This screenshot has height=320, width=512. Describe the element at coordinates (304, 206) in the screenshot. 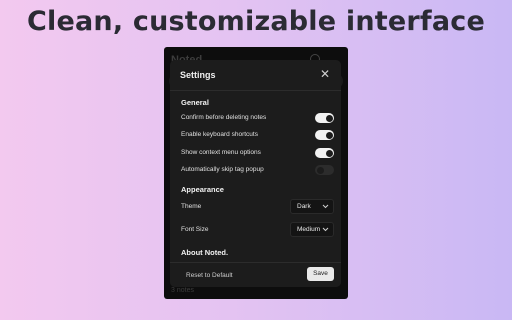

I see `theme-value: Dark` at that location.